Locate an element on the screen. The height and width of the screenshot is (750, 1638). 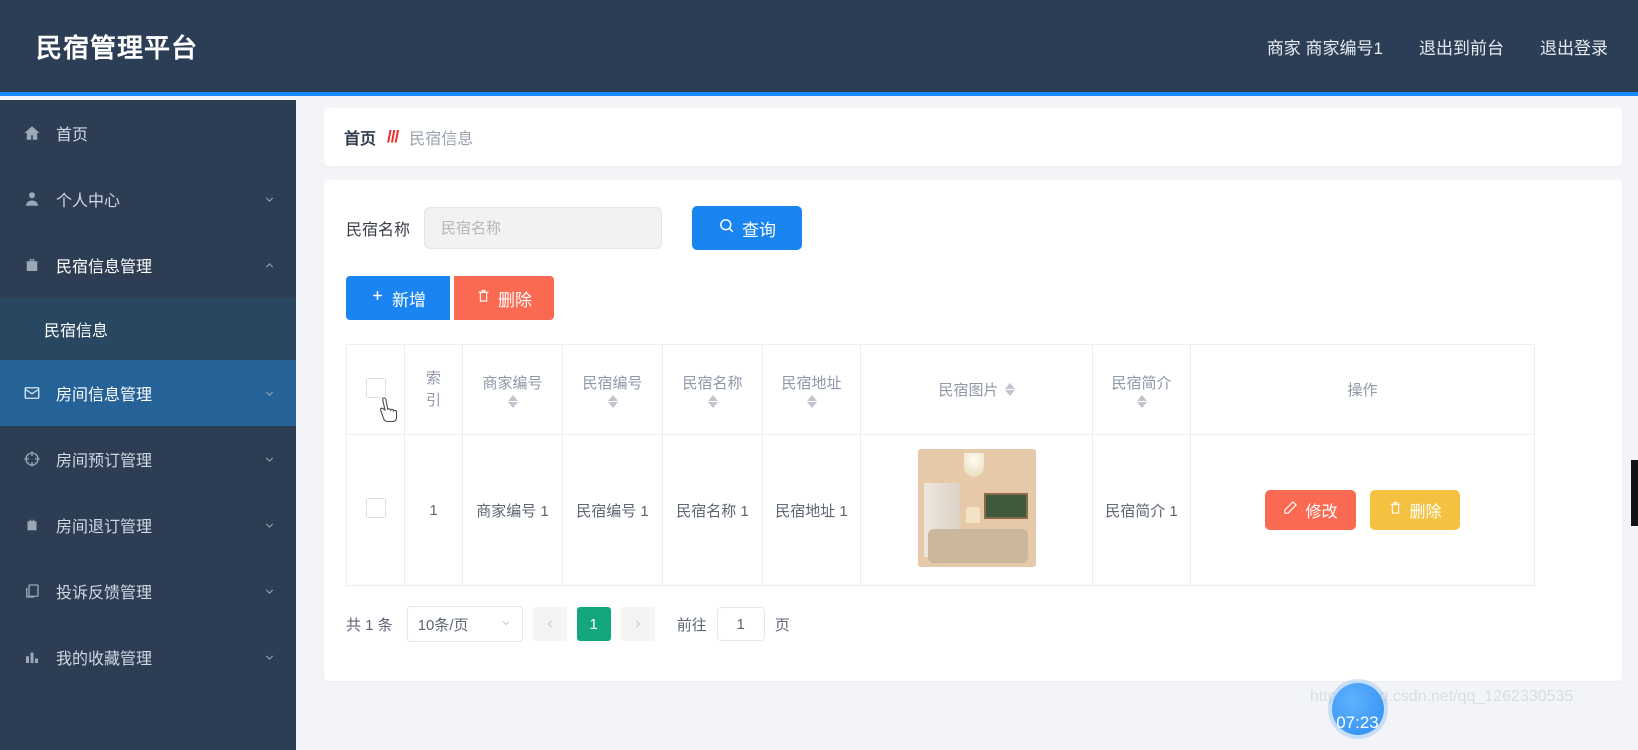
goto-page-input is located at coordinates (740, 624).